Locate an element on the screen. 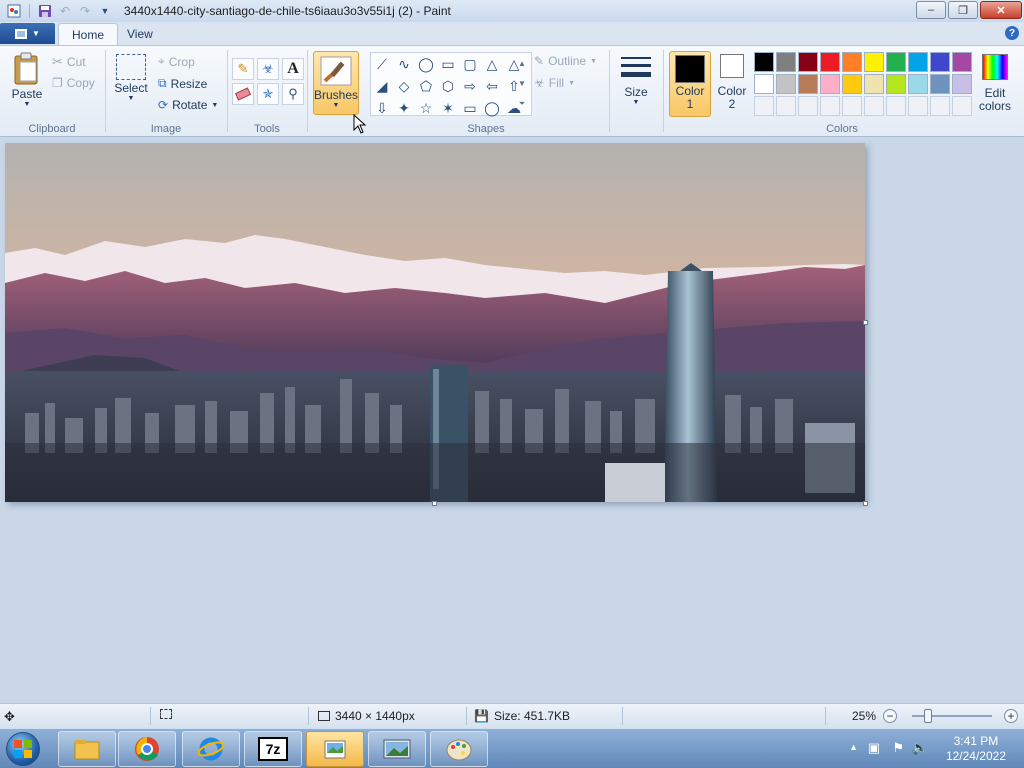 This screenshot has height=768, width=1024. taskbar-7zip: 7z is located at coordinates (273, 749).